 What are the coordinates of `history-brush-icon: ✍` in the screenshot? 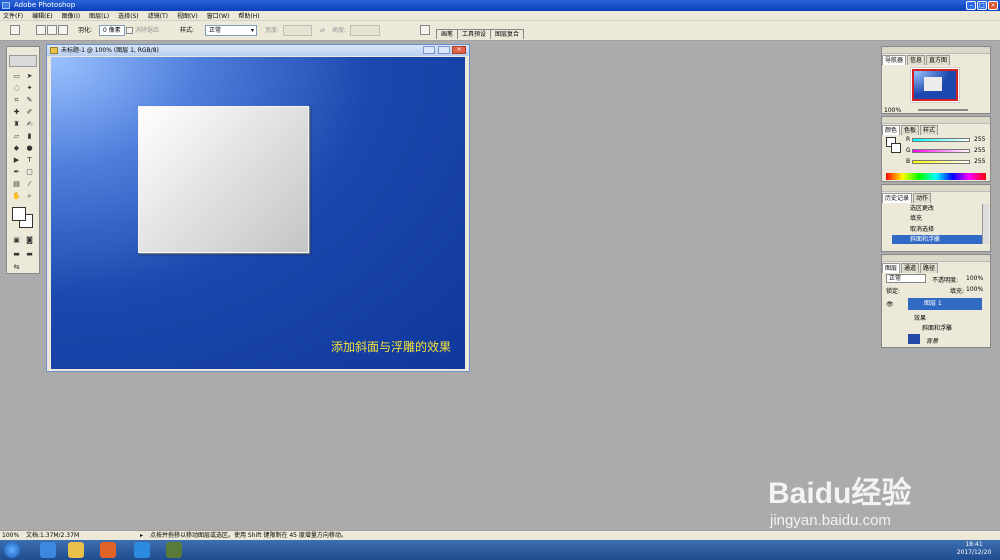 It's located at (29, 124).